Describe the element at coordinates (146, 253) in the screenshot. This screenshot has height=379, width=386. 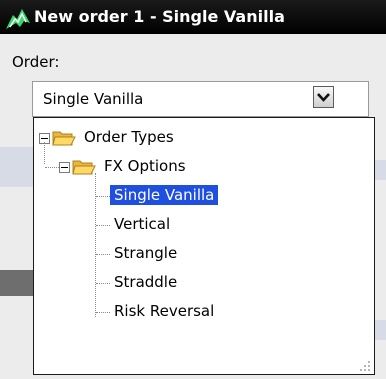
I see `tree-label-strangle: Strangle` at that location.